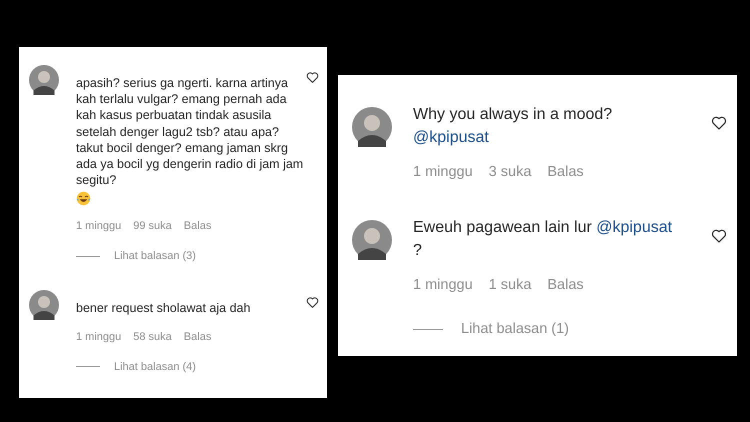  I want to click on comment-text: Eweuh pagawean lain lur @kpipusat ?, so click(543, 239).